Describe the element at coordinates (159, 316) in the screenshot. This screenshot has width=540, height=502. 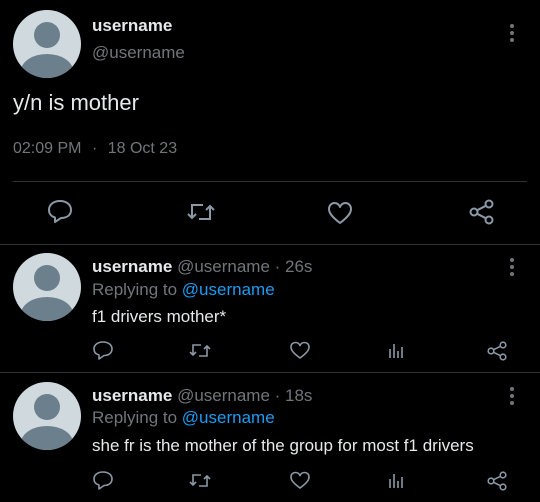
I see `reply-text: f1 drivers mother*` at that location.